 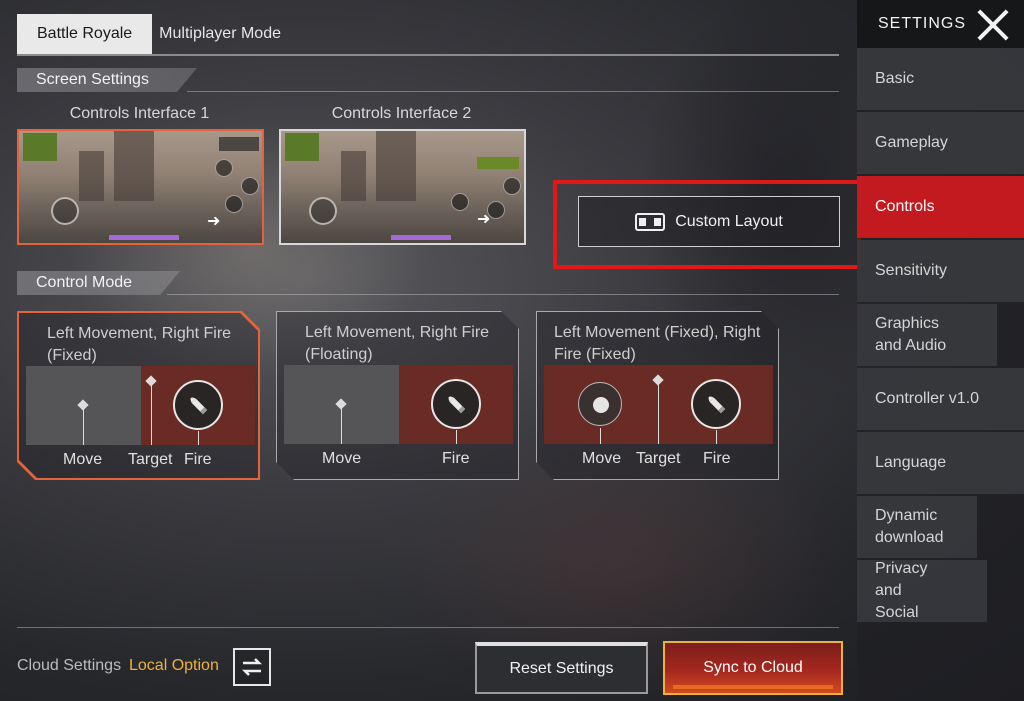 What do you see at coordinates (917, 527) in the screenshot?
I see `sidebar-item-dynamic-download: Dynamic download` at bounding box center [917, 527].